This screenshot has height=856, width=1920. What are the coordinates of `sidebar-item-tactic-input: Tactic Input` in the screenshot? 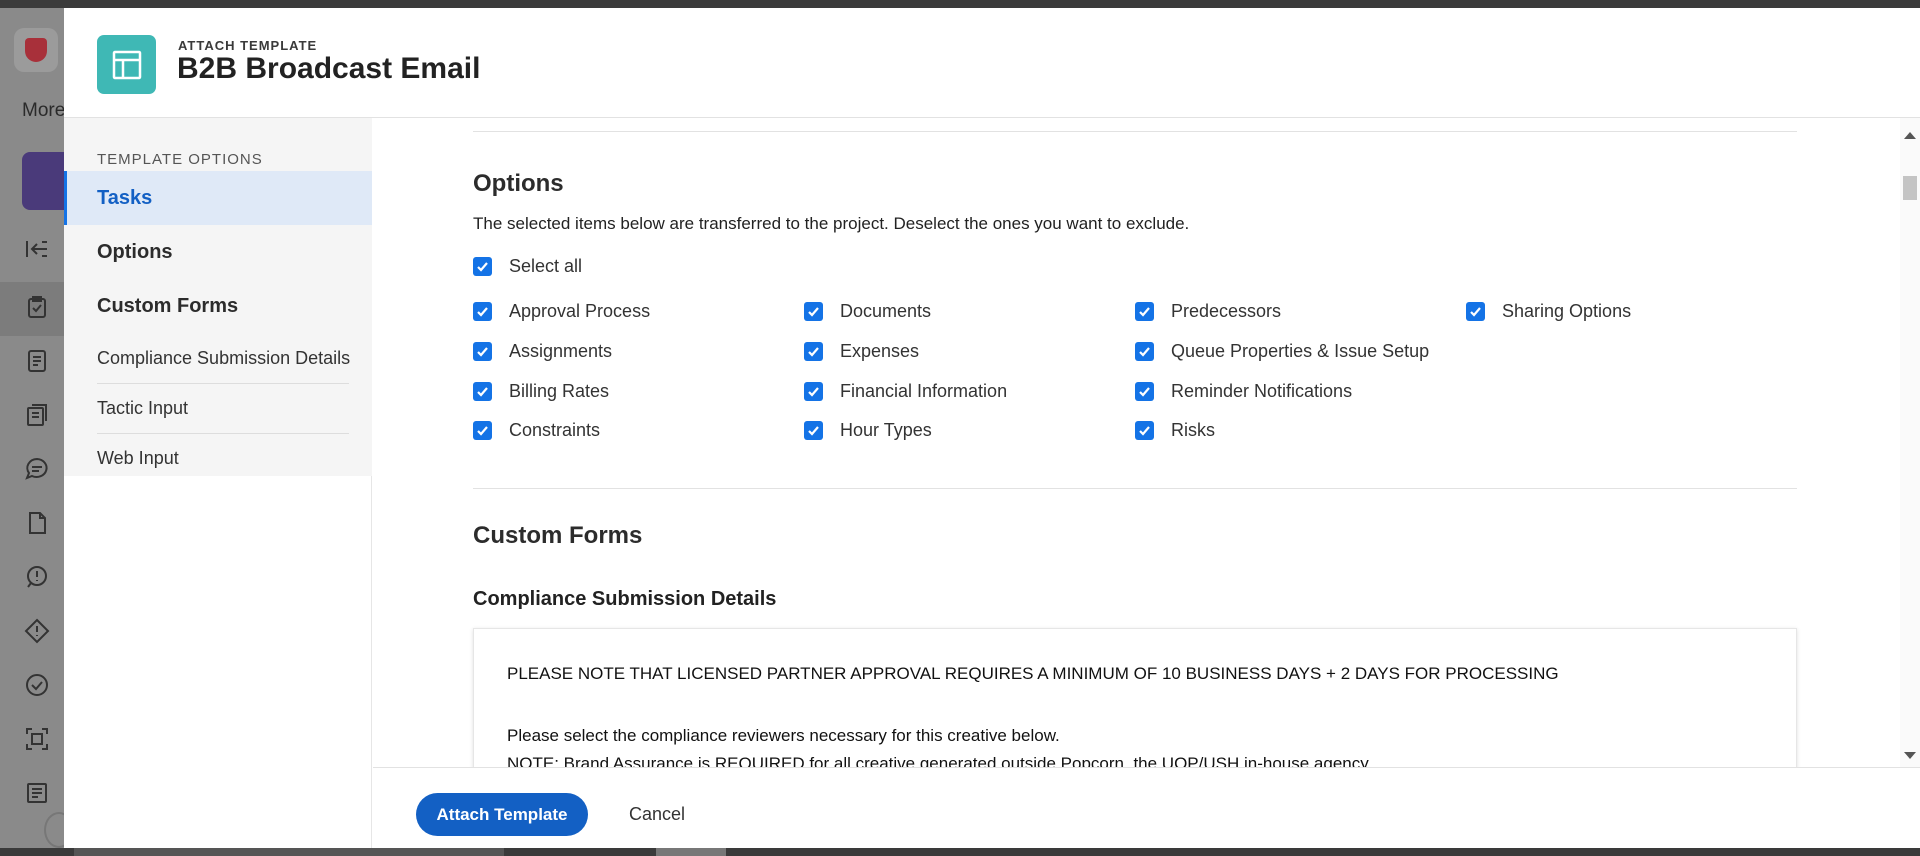 It's located at (218, 408).